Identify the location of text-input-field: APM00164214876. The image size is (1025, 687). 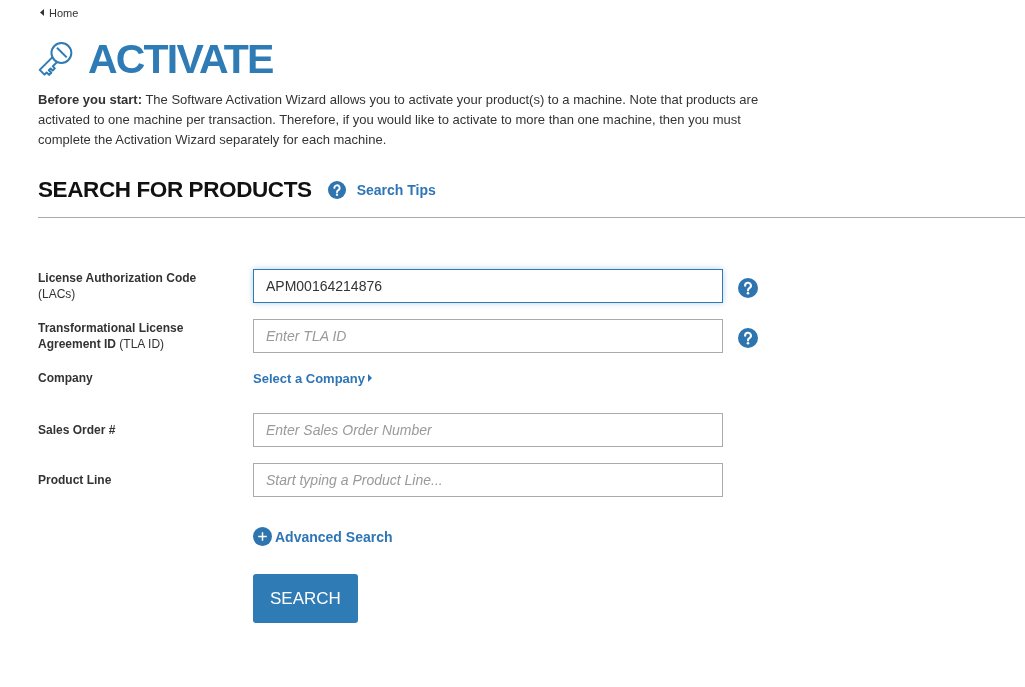
(488, 286).